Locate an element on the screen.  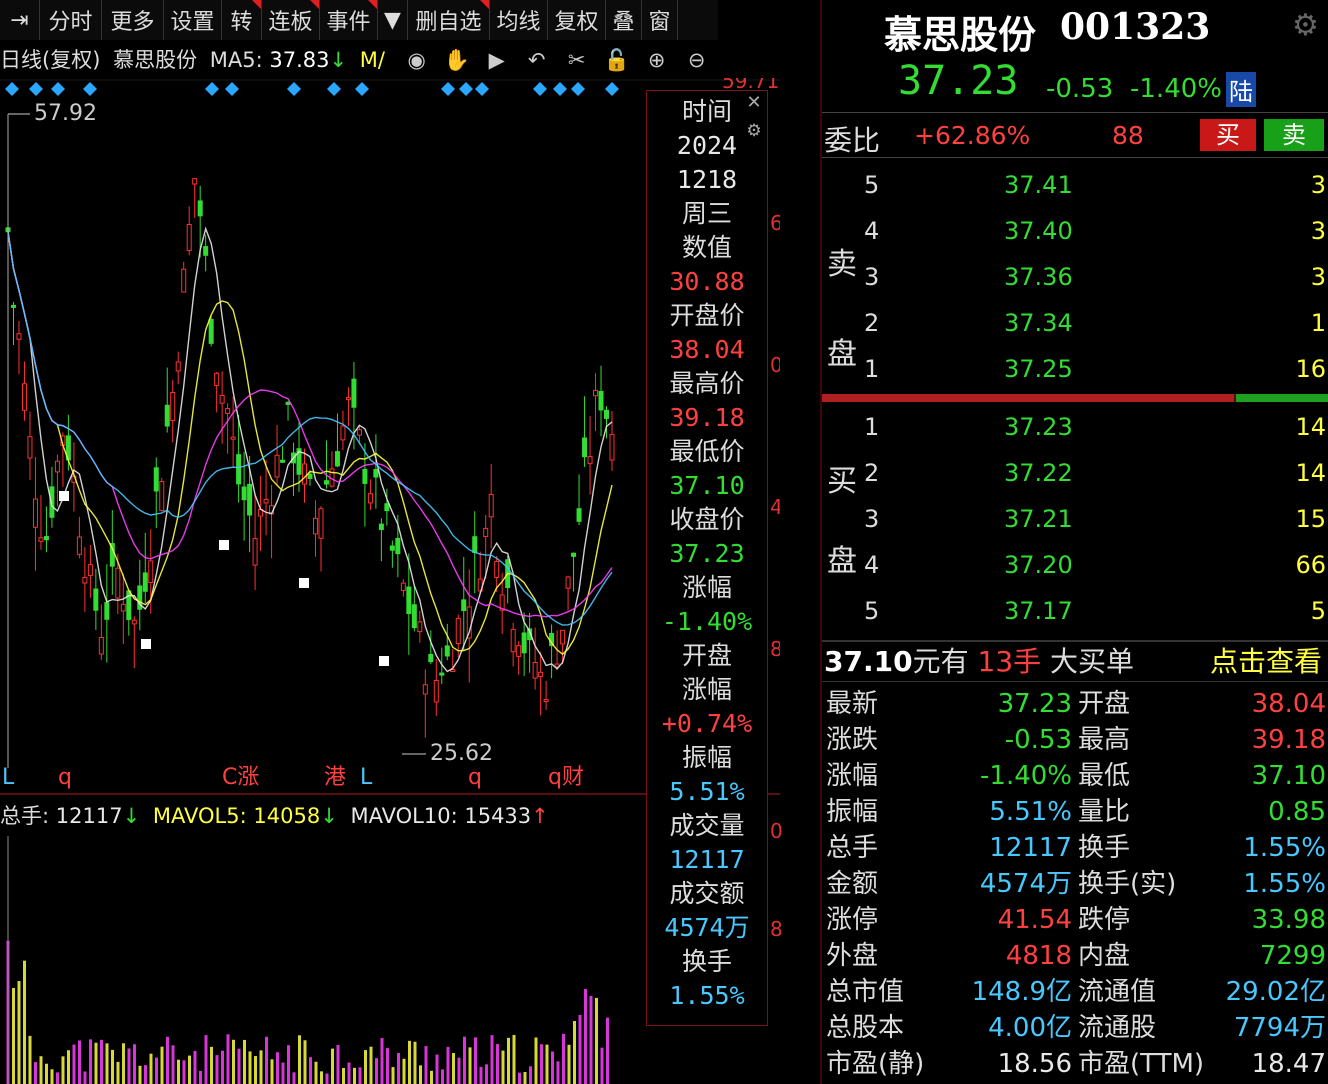
event-marker-label: q财 is located at coordinates (566, 777).